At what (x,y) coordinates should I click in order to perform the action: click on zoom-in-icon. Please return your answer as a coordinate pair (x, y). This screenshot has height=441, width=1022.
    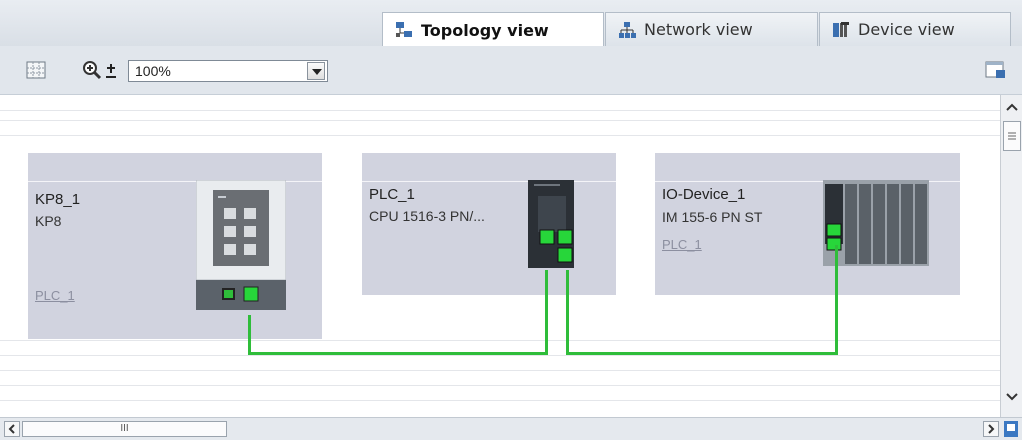
    Looking at the image, I should click on (92, 70).